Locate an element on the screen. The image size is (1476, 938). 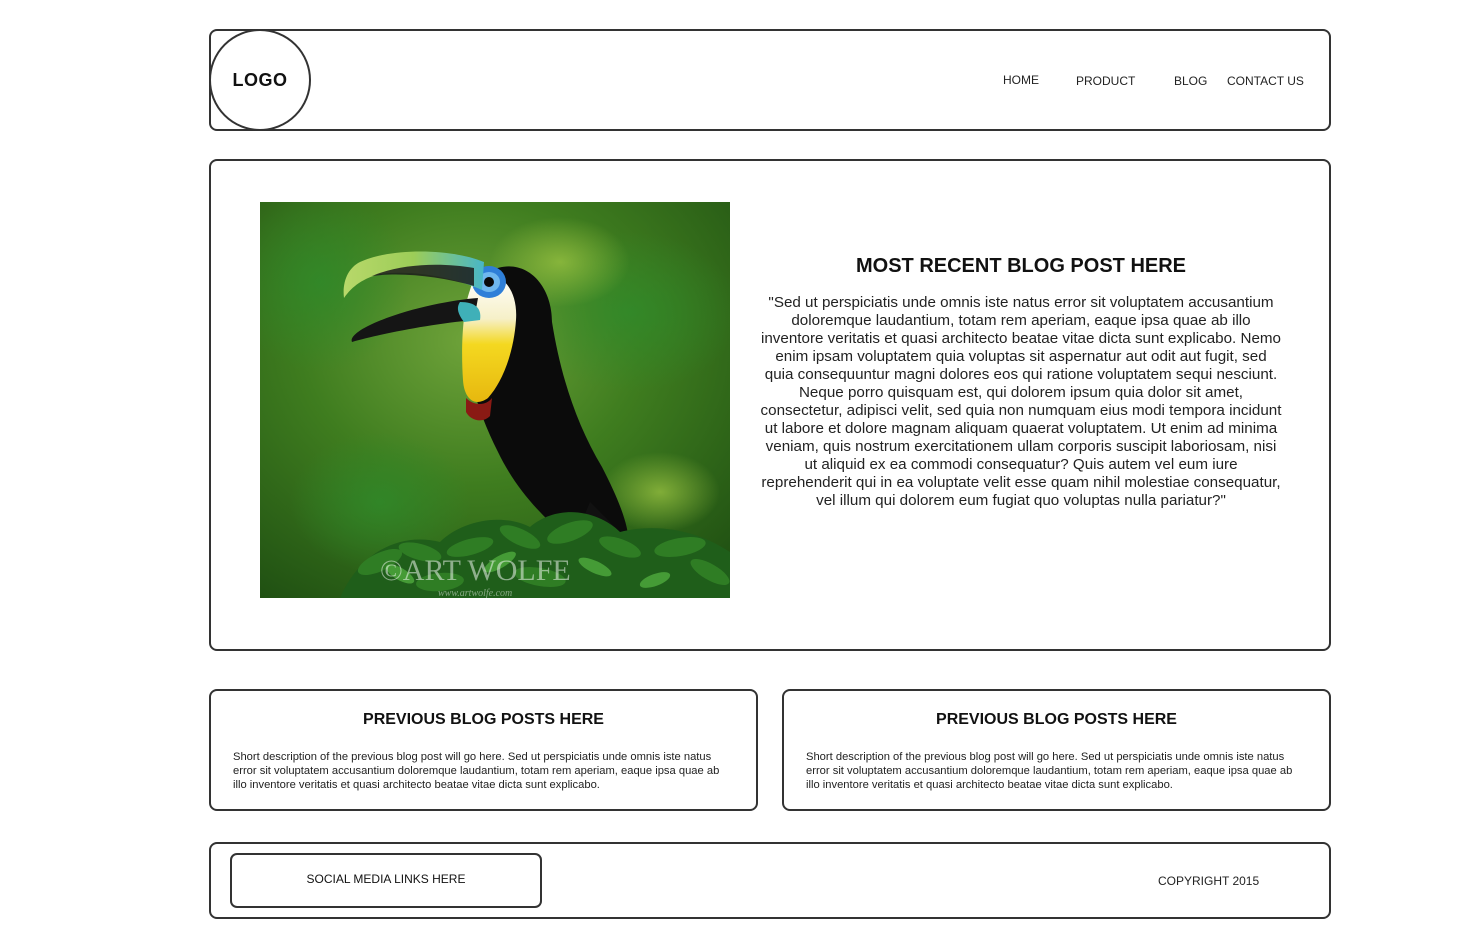
site-header: LOGO HOME PRODUCT BLOG CONTACT US is located at coordinates (770, 80).